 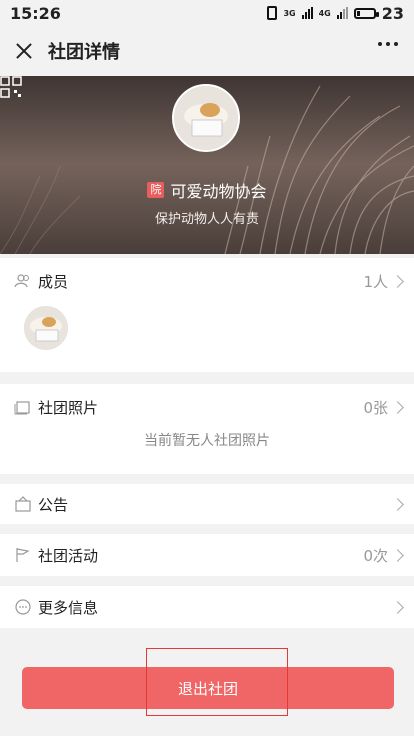 What do you see at coordinates (84, 52) in the screenshot?
I see `page-title: 社团详情` at bounding box center [84, 52].